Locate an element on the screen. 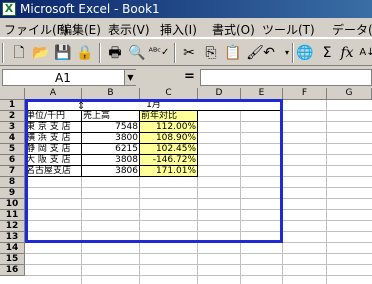 This screenshot has height=284, width=372. header-ratio-cell: 前年対比 is located at coordinates (169, 116).